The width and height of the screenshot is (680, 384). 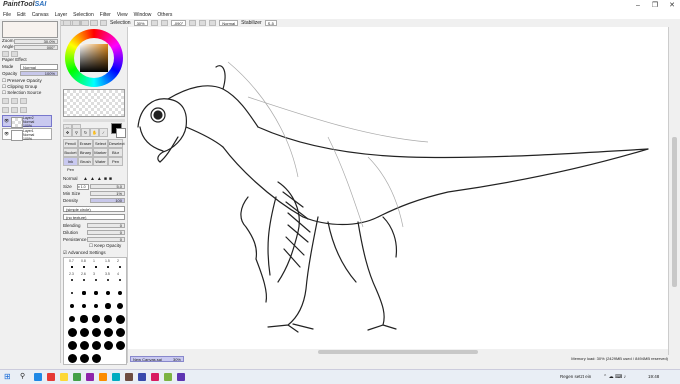 What do you see at coordinates (7, 15) in the screenshot?
I see `menu-file: File` at bounding box center [7, 15].